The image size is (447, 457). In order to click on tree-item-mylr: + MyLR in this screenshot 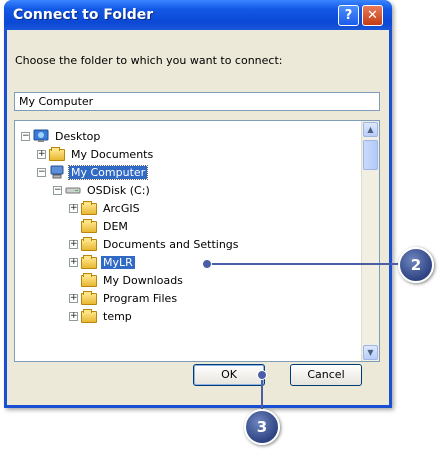, I will do `click(102, 262)`.